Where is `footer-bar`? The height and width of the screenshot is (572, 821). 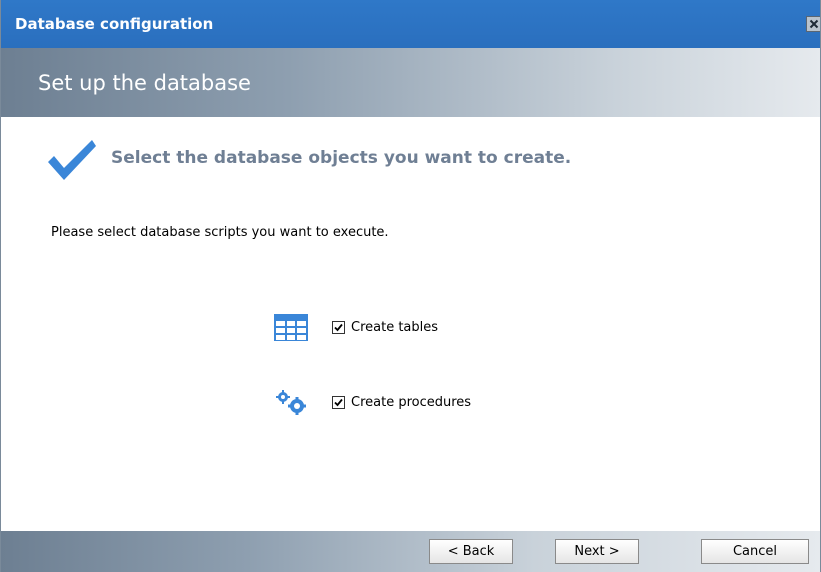 footer-bar is located at coordinates (410, 551).